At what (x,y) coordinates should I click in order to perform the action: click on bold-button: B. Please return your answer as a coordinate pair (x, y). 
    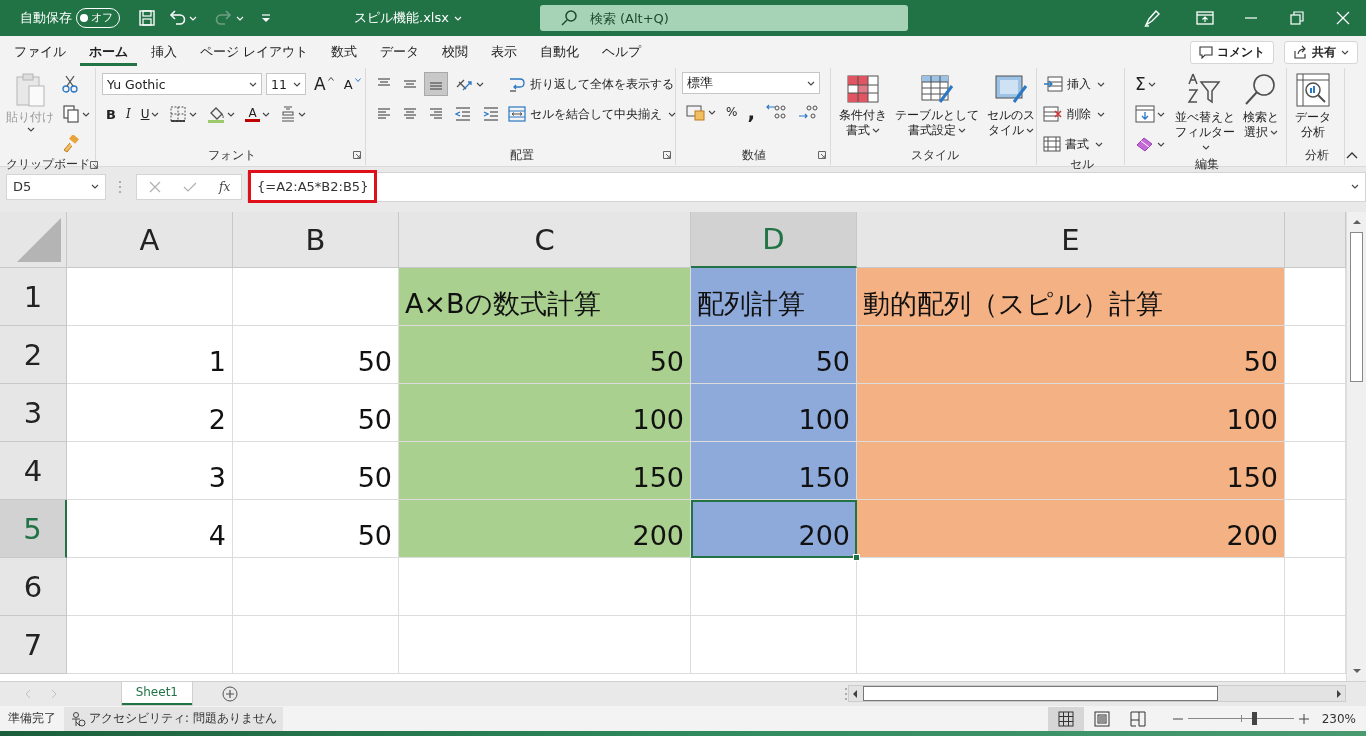
    Looking at the image, I should click on (111, 114).